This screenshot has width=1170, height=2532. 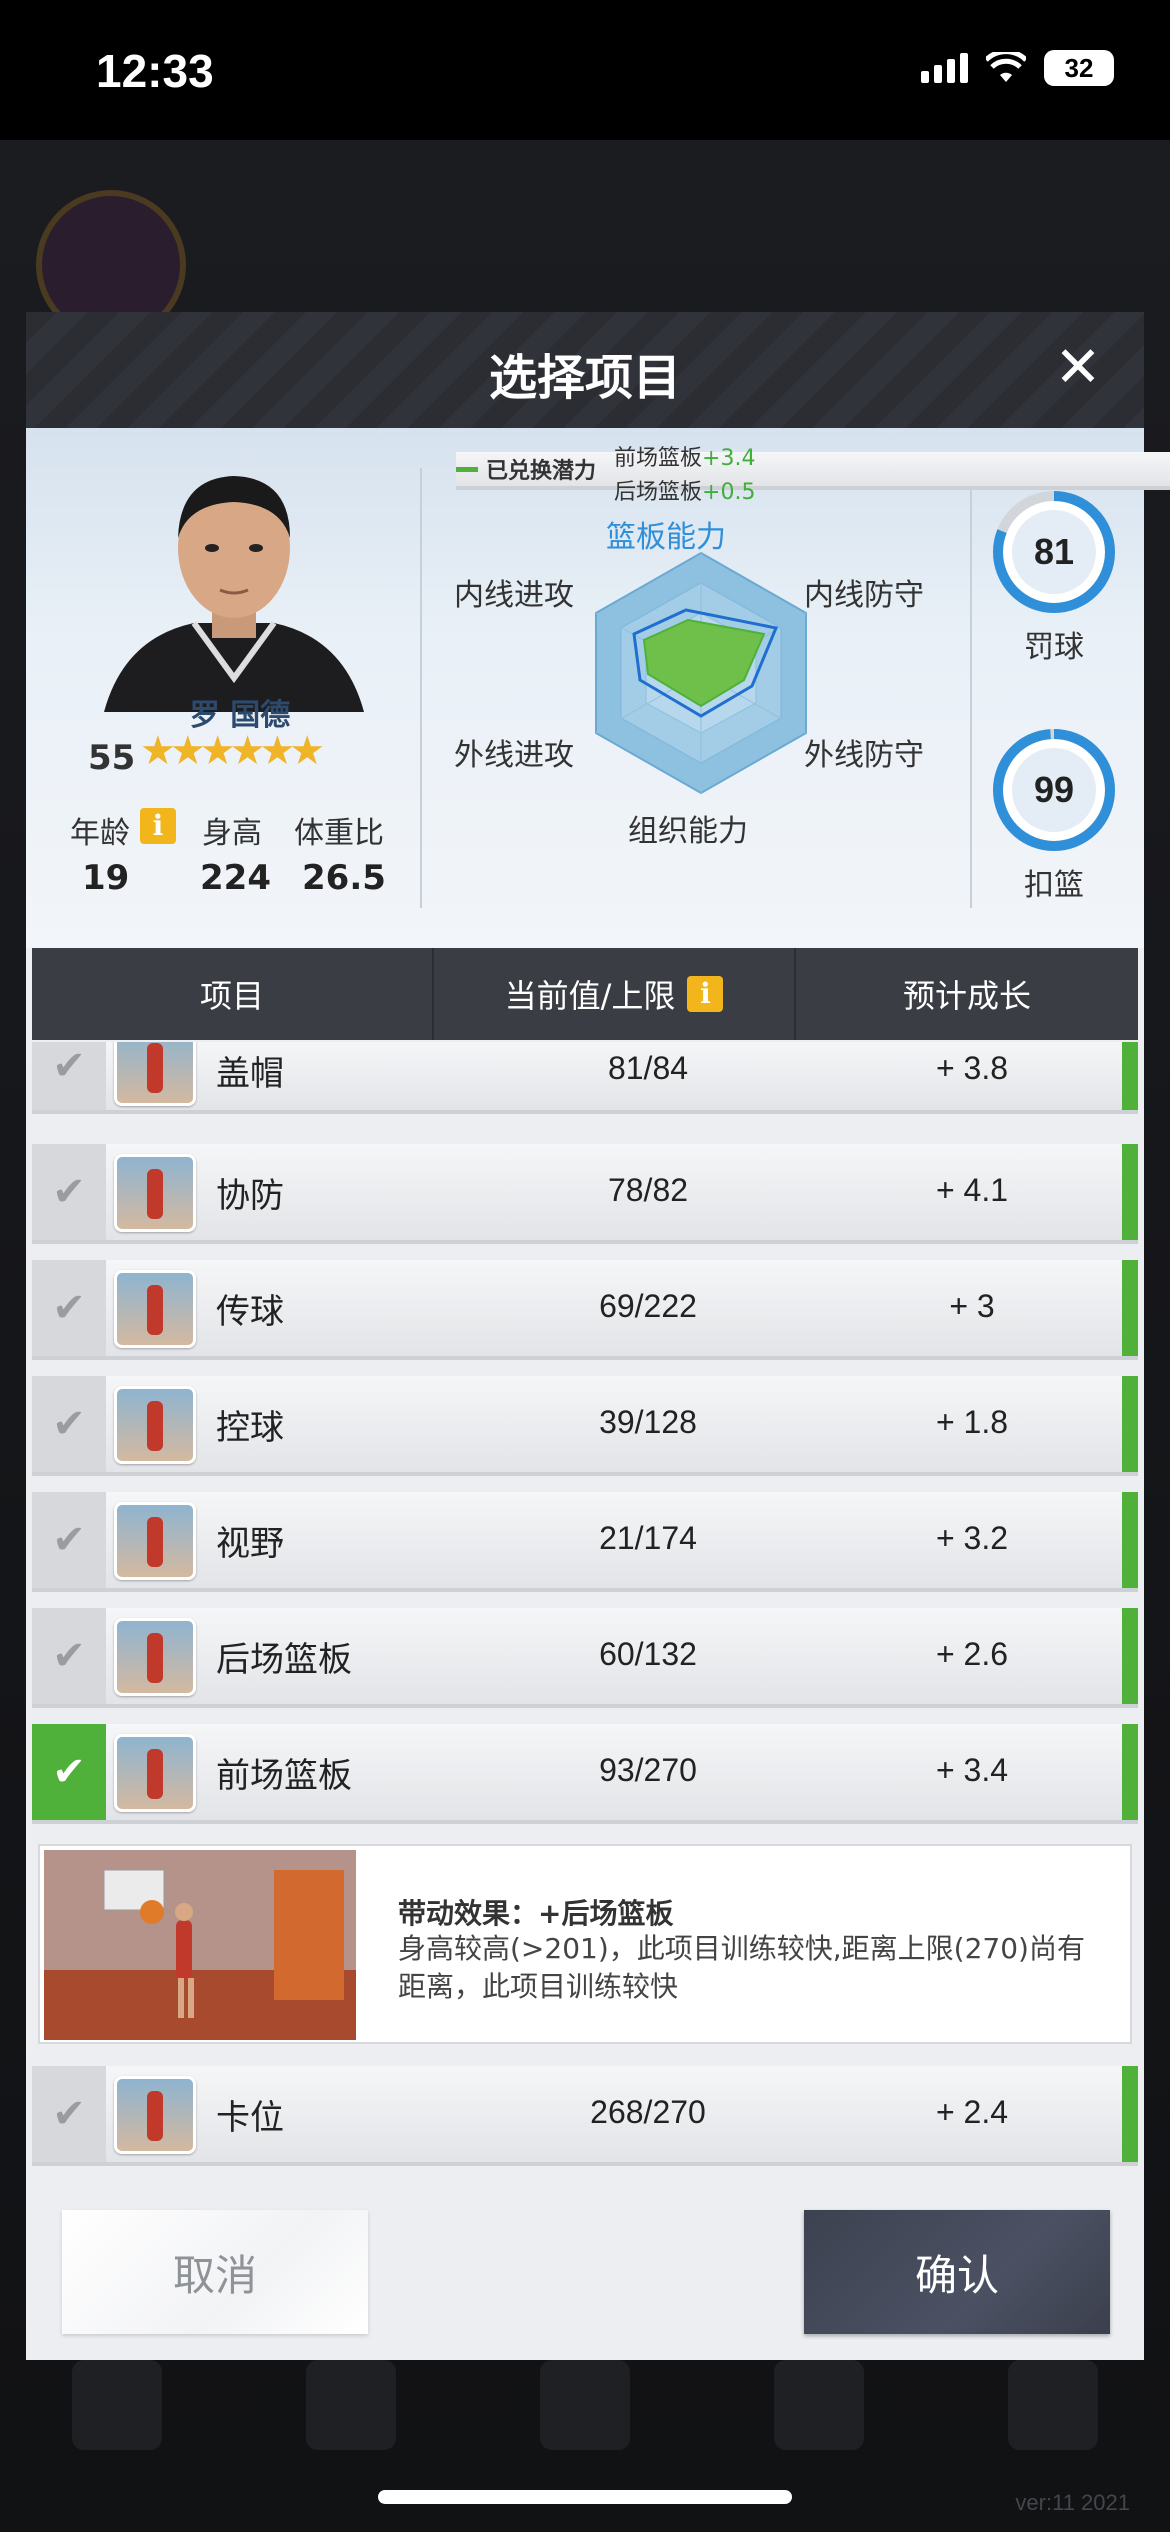 I want to click on table-row-selected: ✔ 前场篮板 93/270 + 3.4, so click(x=585, y=1774).